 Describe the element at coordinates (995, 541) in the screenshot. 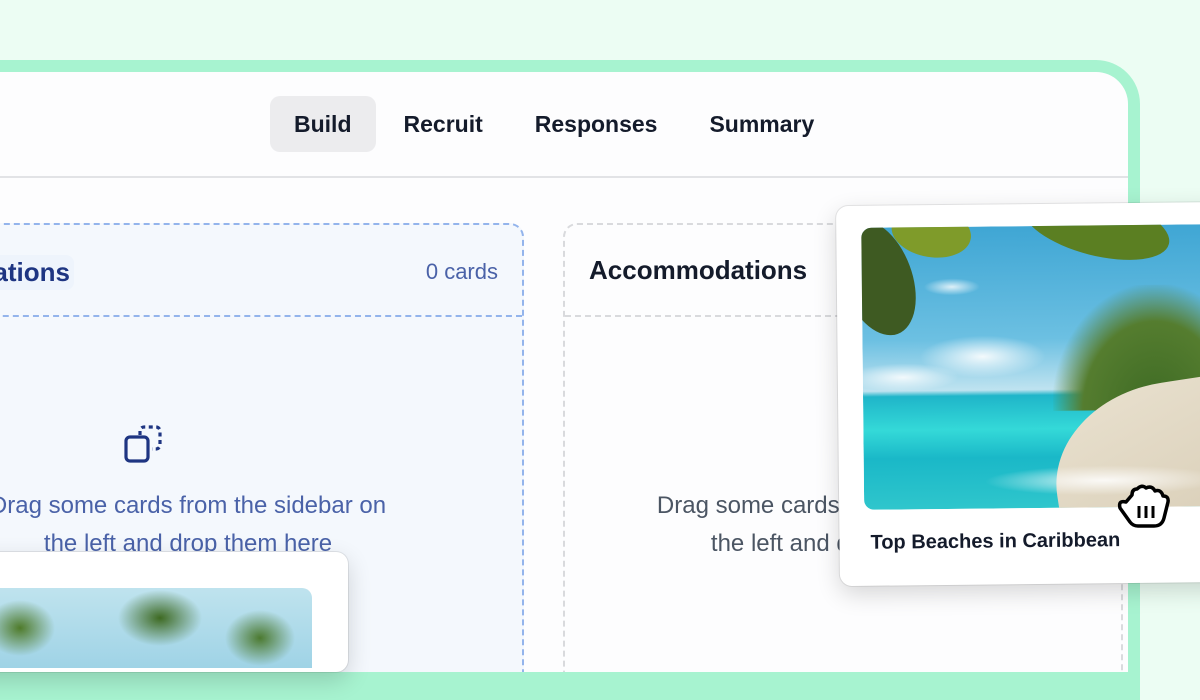

I see `card-title: Top Beaches in Caribbean` at that location.